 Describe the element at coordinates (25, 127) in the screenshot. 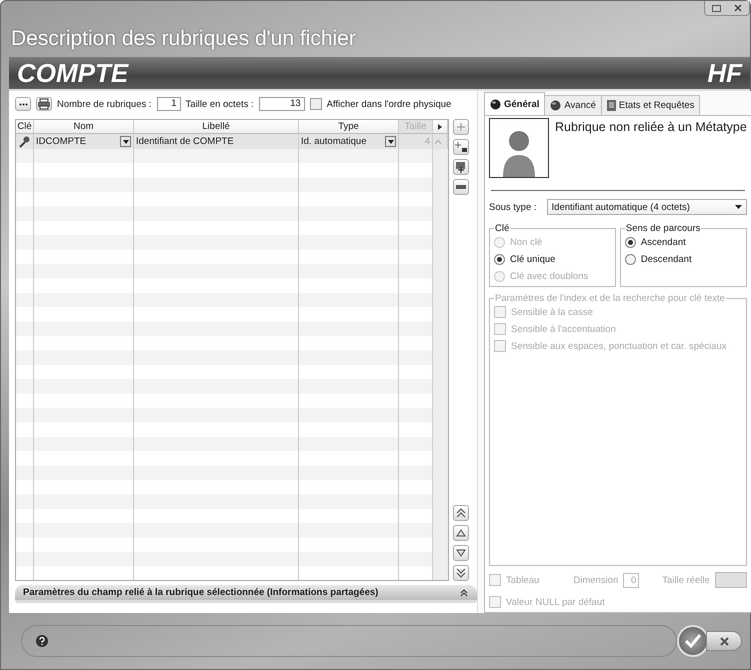

I see `column-header: Clé` at that location.